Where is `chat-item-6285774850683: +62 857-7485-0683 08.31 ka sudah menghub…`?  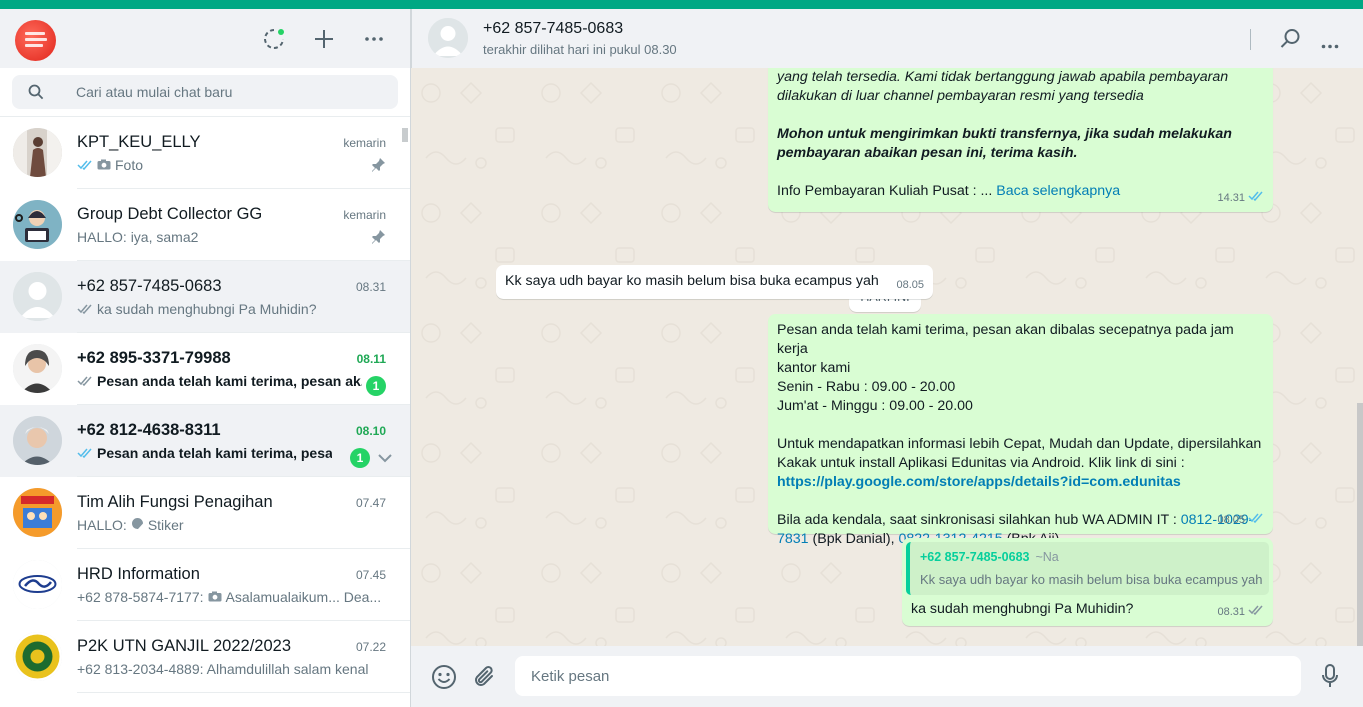
chat-item-6285774850683: +62 857-7485-0683 08.31 ka sudah menghub… is located at coordinates (205, 297).